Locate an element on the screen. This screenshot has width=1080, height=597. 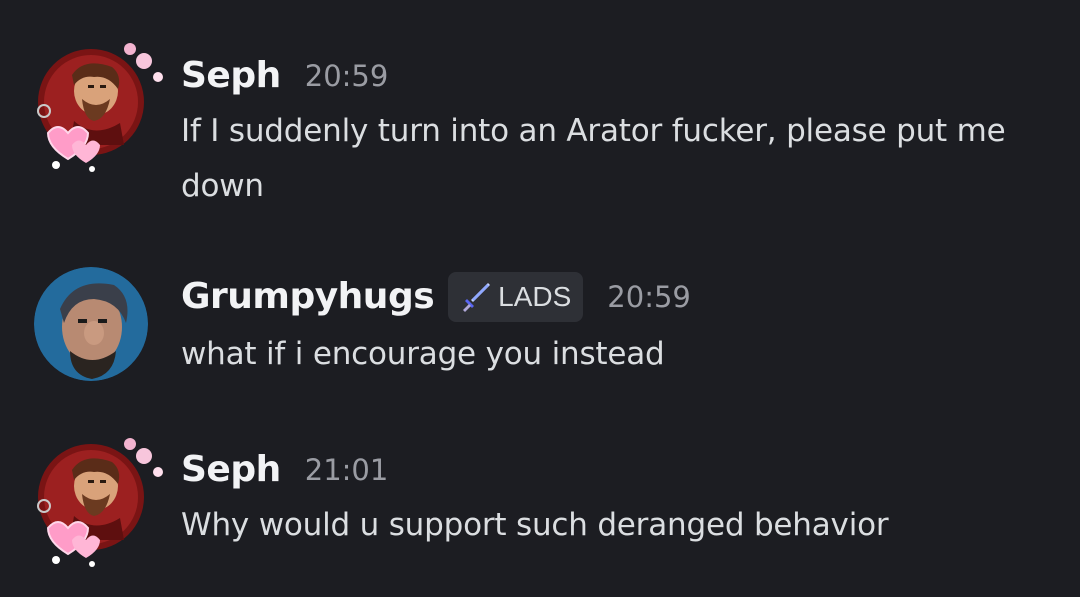
message-header: Grumpyhugs LADS 20:59 is located at coordinates (436, 297).